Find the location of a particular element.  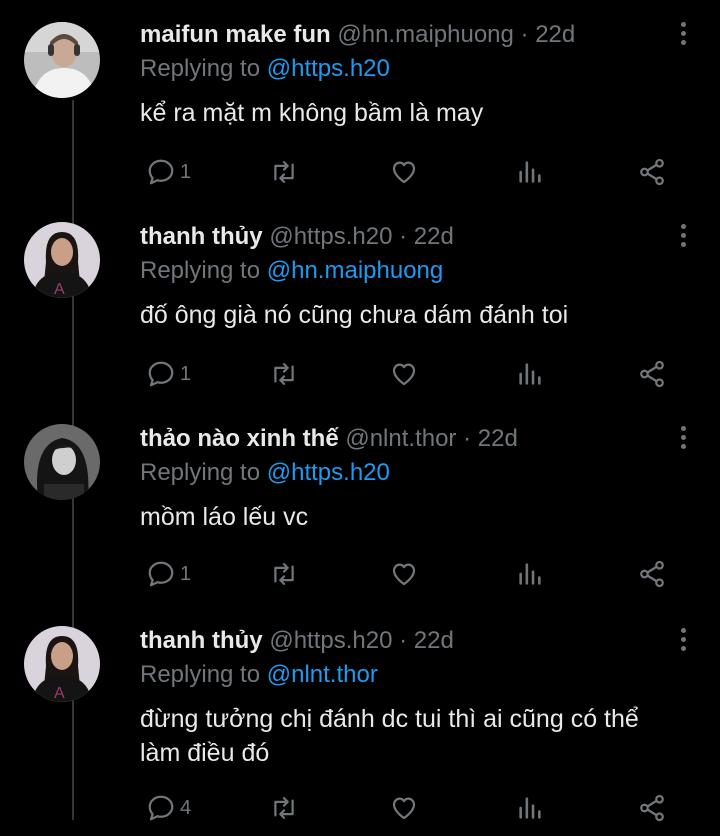

mention-link: @nlnt.thor is located at coordinates (322, 674).